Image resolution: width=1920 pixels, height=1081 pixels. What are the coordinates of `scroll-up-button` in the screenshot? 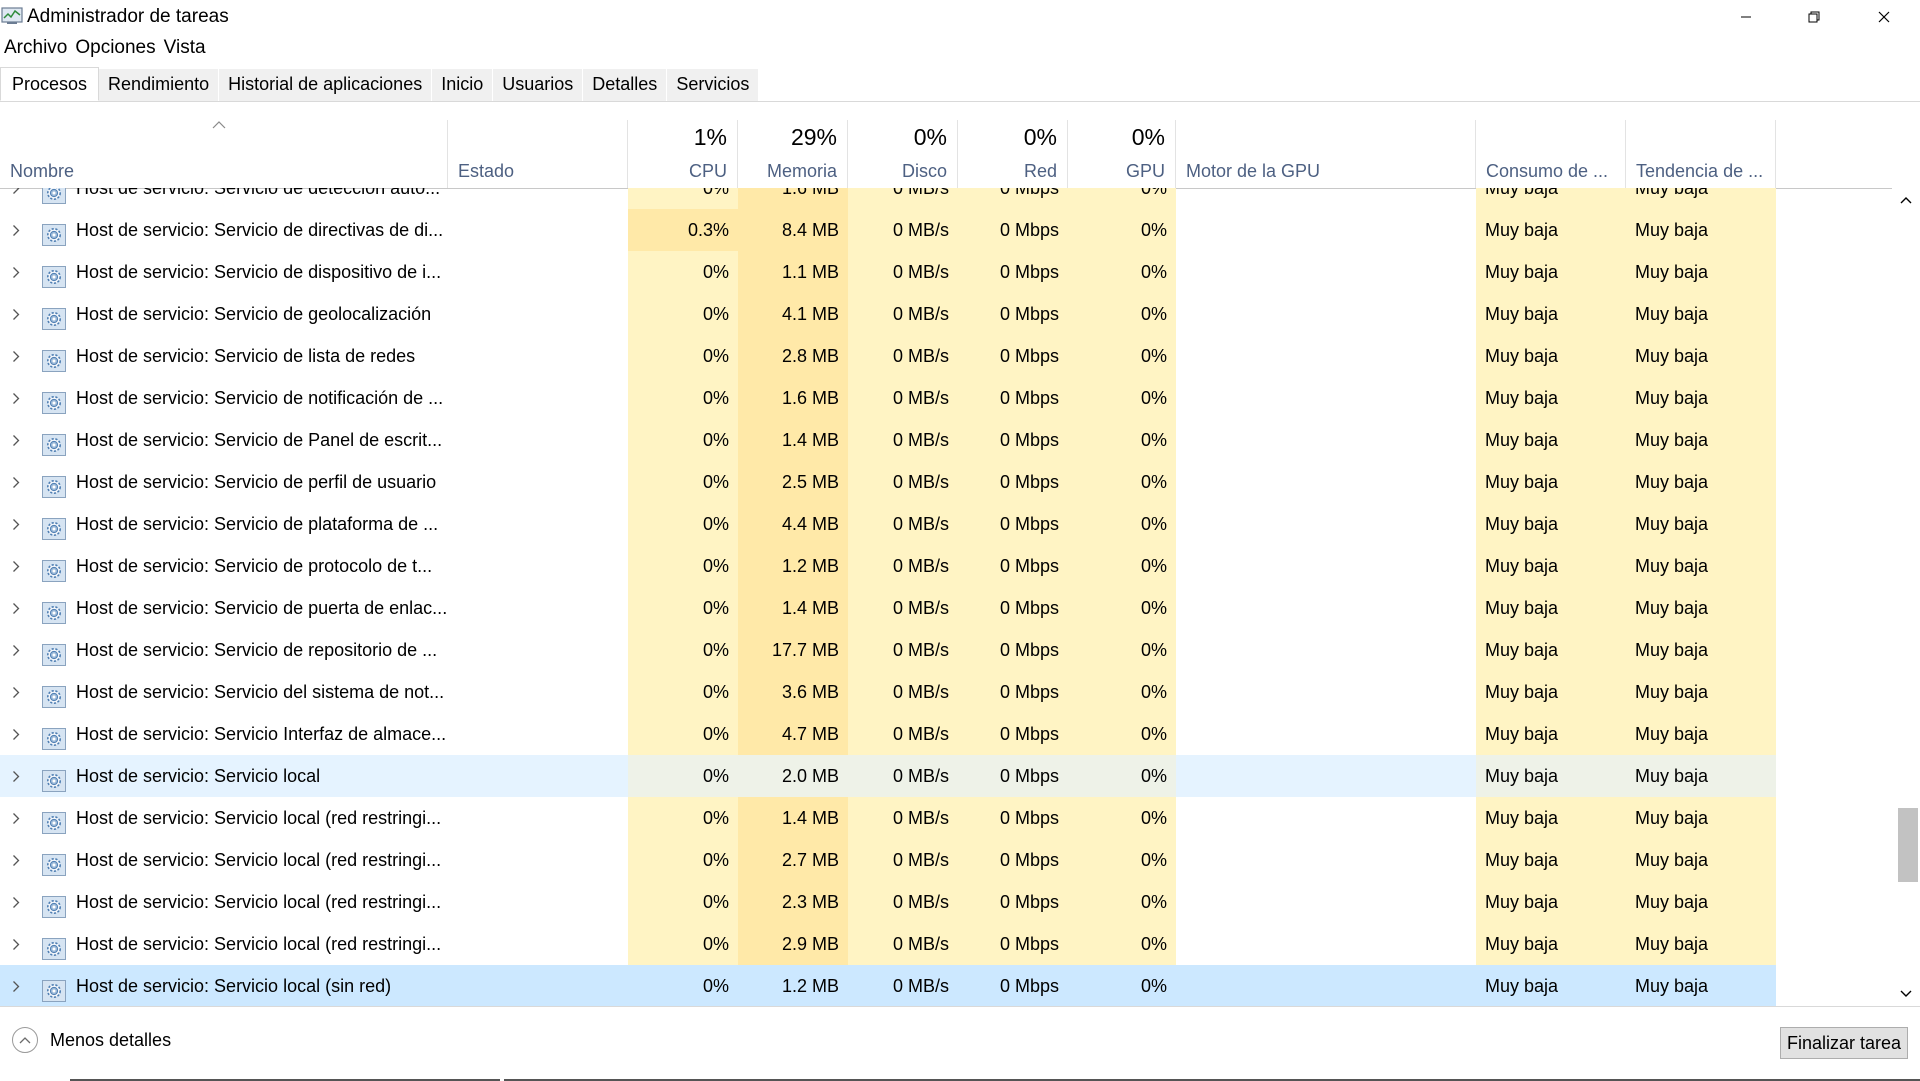 It's located at (1906, 200).